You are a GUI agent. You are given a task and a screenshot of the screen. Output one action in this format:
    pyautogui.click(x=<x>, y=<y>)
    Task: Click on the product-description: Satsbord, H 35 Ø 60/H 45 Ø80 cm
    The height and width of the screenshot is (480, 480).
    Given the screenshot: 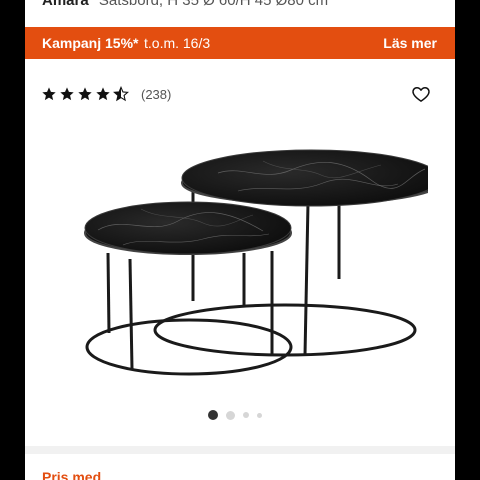 What is the action you would take?
    pyautogui.click(x=213, y=4)
    